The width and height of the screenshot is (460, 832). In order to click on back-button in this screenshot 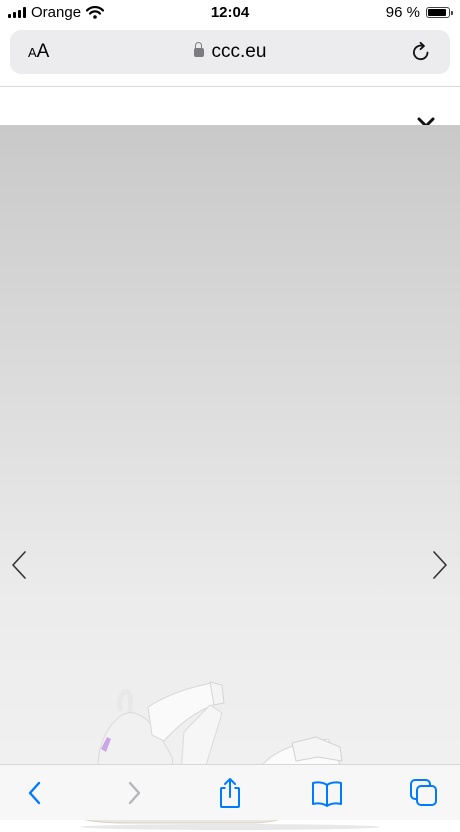, I will do `click(35, 793)`.